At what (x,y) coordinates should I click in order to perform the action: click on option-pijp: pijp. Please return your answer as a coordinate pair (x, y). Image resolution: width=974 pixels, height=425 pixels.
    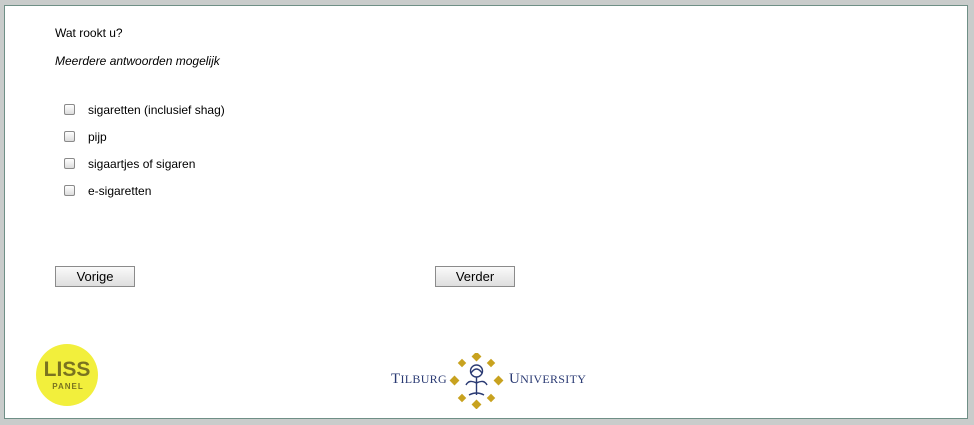
    Looking at the image, I should click on (144, 136).